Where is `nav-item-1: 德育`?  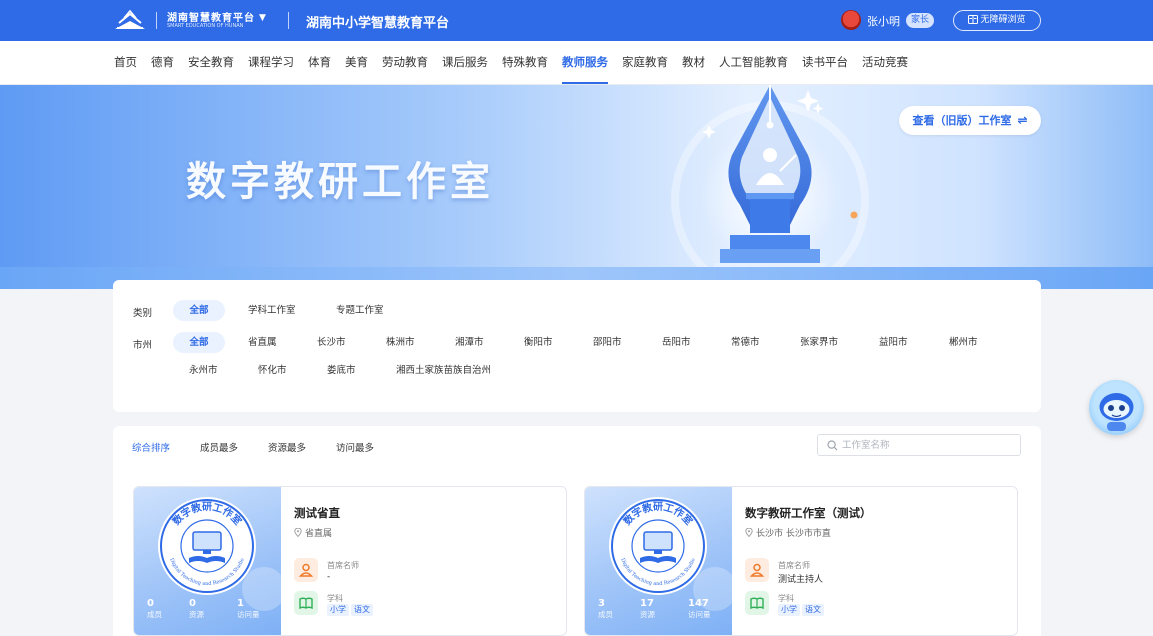 nav-item-1: 德育 is located at coordinates (162, 63).